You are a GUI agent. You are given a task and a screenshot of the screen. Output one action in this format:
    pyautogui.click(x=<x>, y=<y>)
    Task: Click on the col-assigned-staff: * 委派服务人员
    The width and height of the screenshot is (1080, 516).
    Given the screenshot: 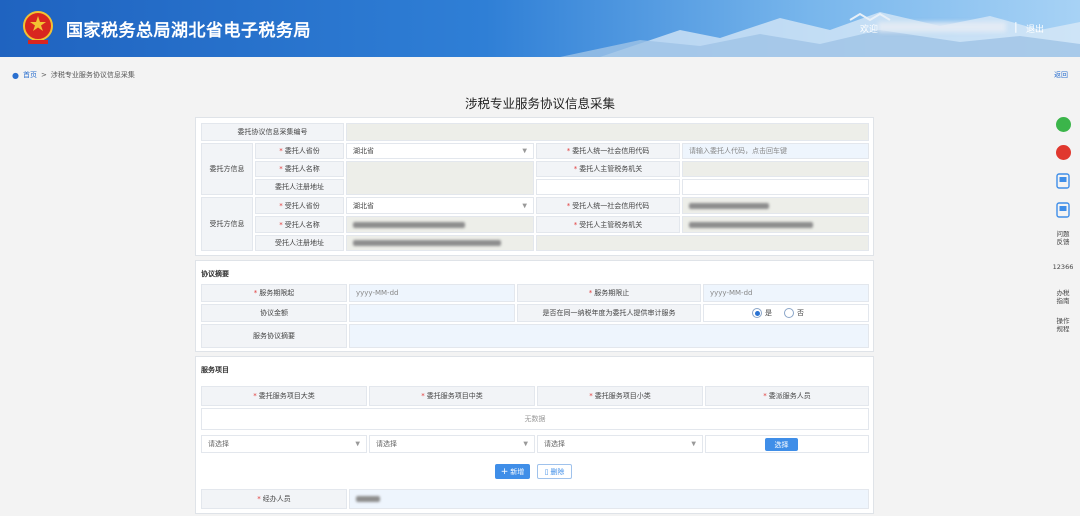 What is the action you would take?
    pyautogui.click(x=787, y=396)
    